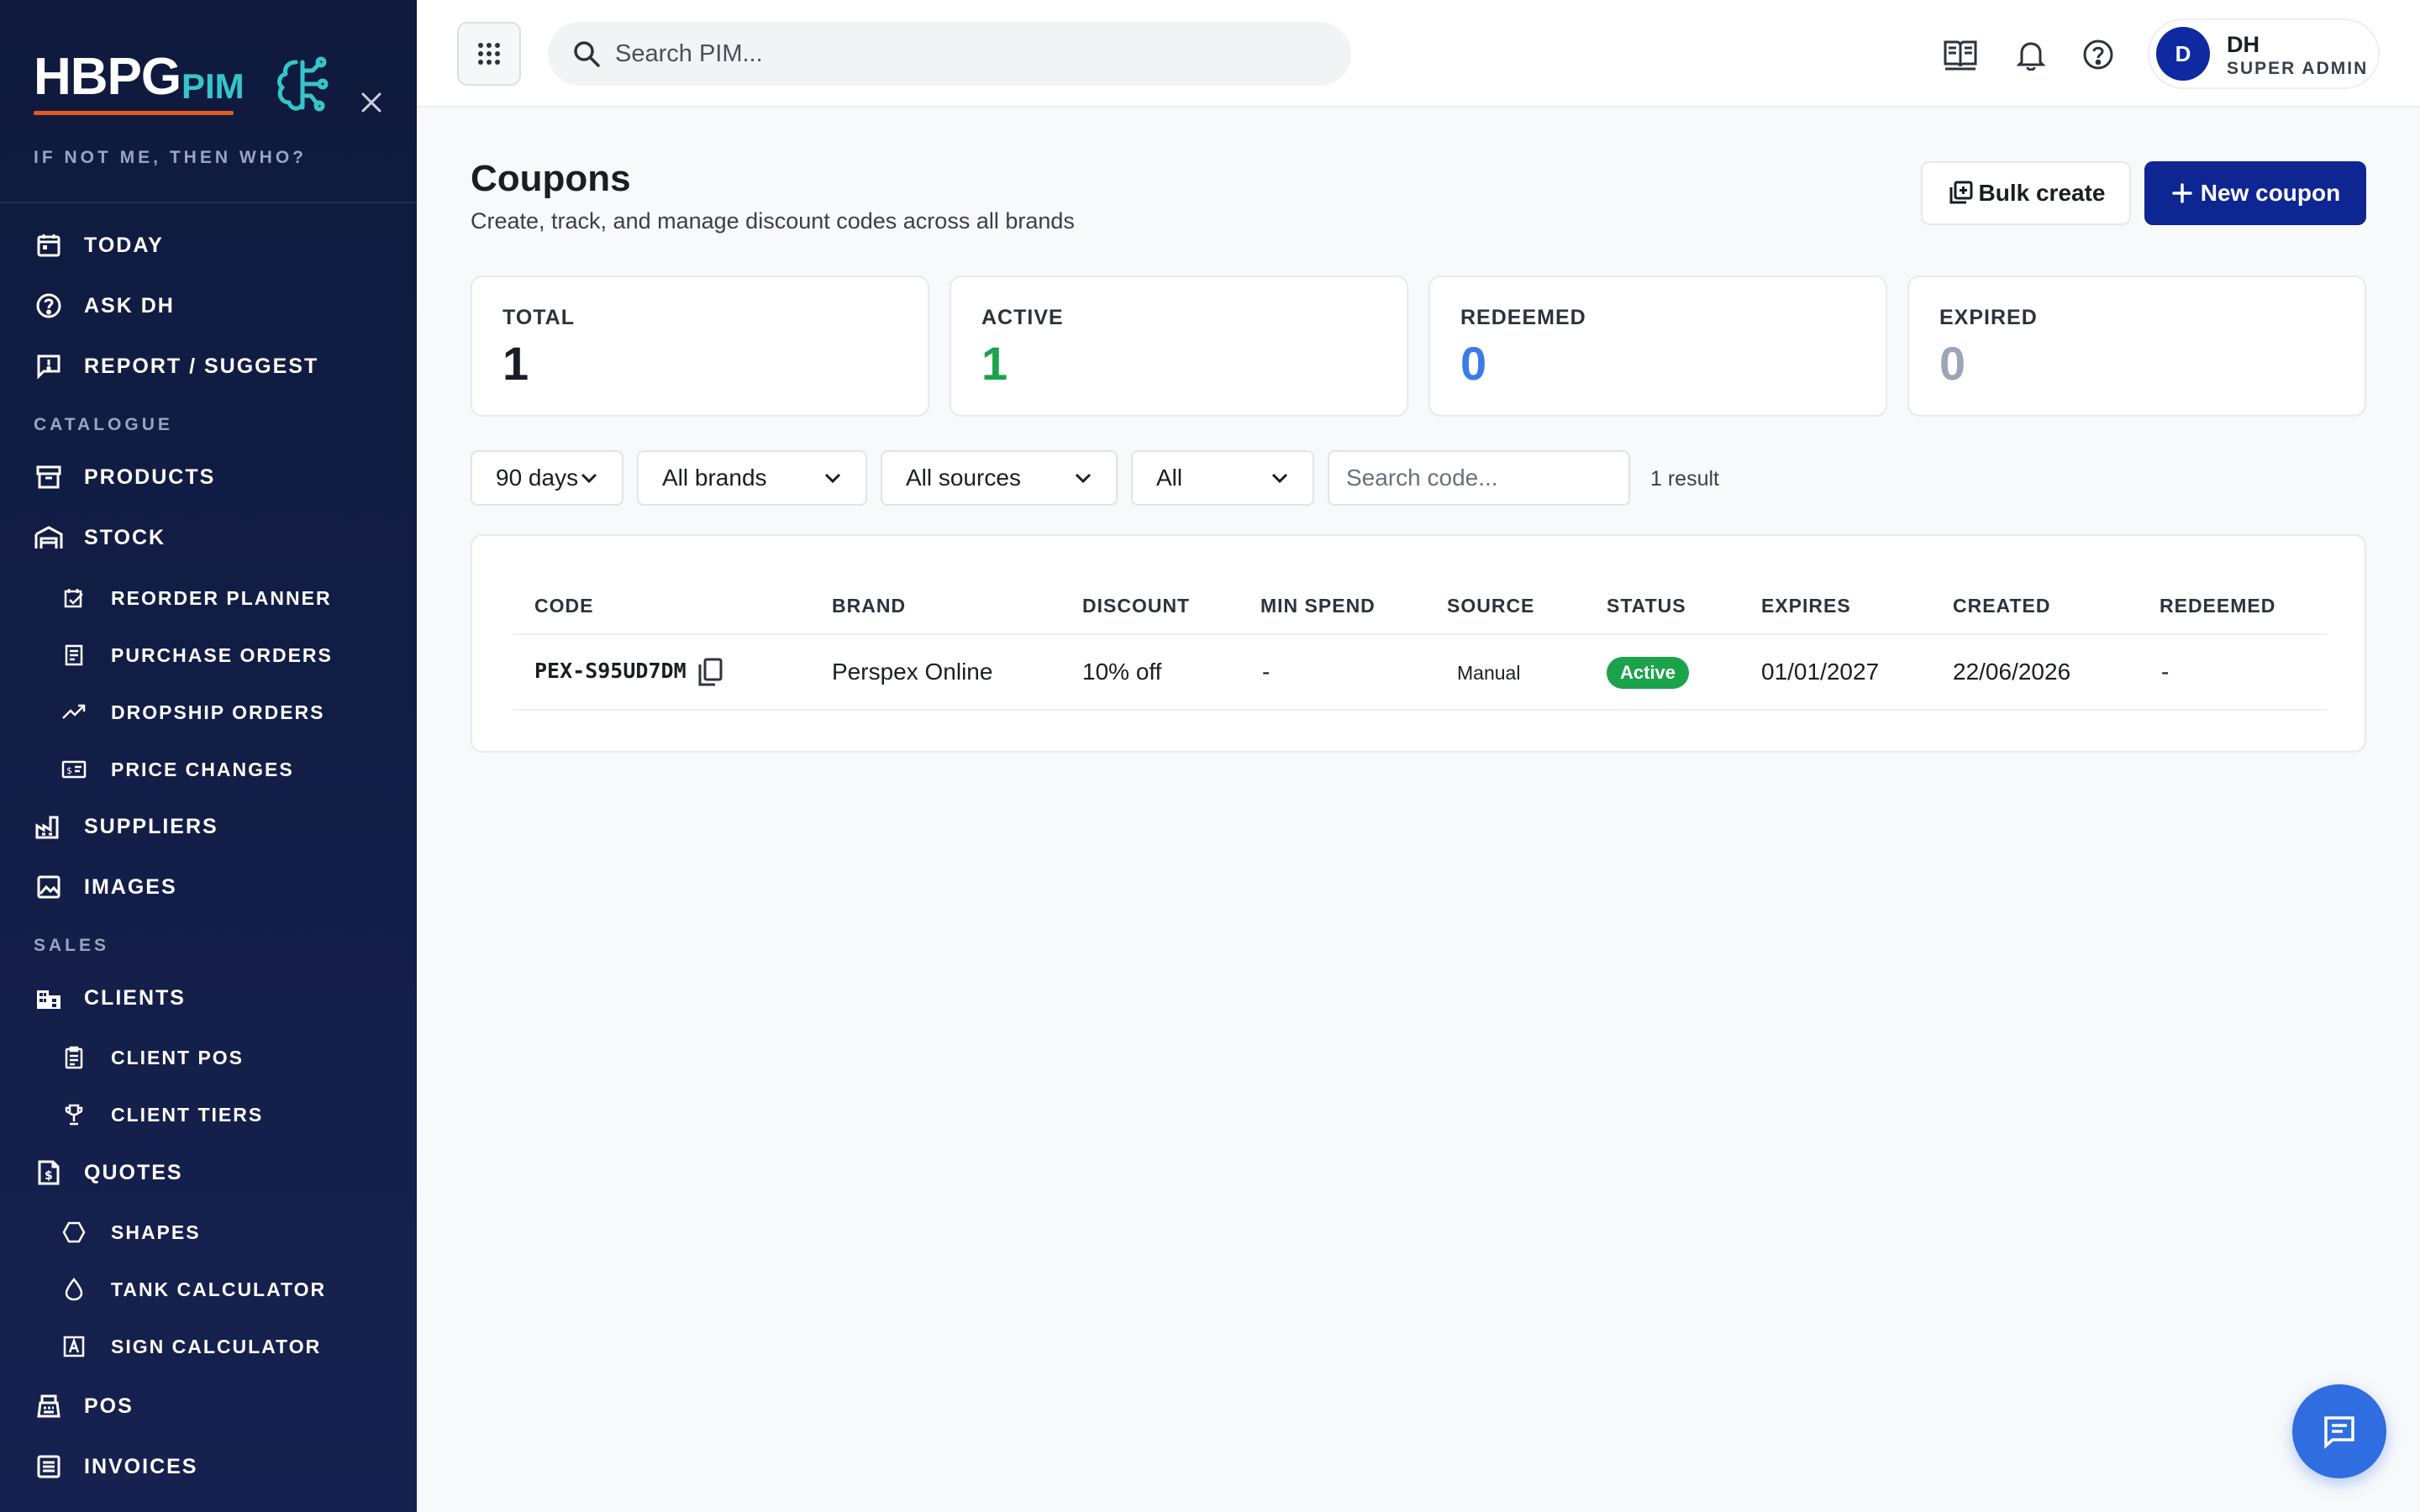 This screenshot has height=1512, width=2420. Describe the element at coordinates (710, 672) in the screenshot. I see `copy-code-button` at that location.